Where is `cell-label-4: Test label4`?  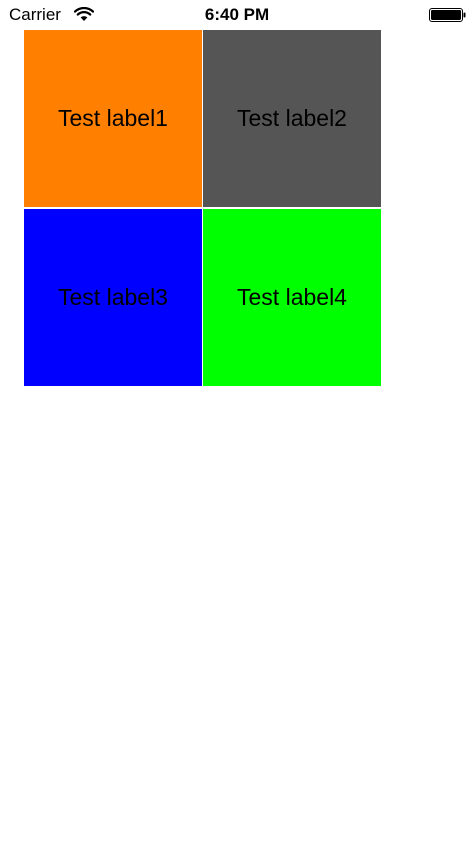 cell-label-4: Test label4 is located at coordinates (292, 297).